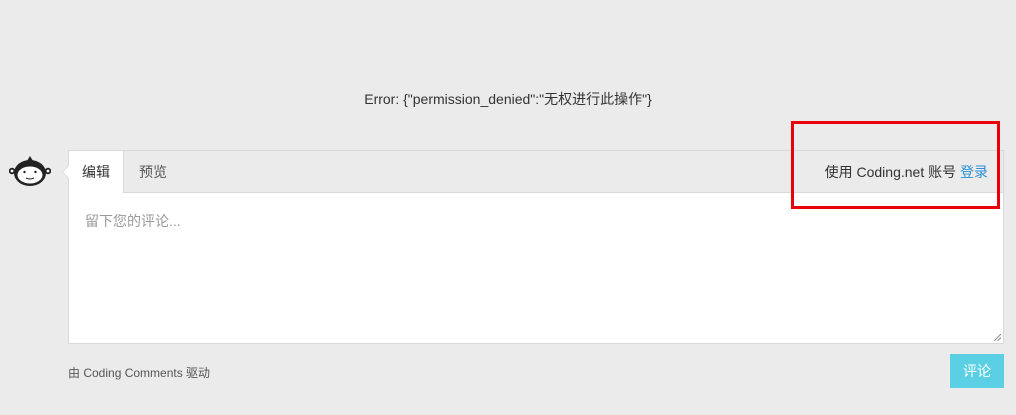  What do you see at coordinates (96, 172) in the screenshot?
I see `tab-edit: 编辑` at bounding box center [96, 172].